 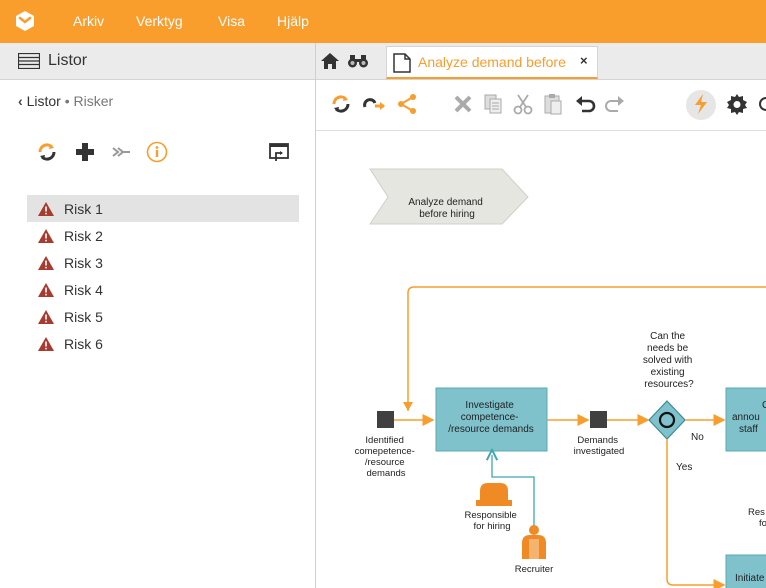 I want to click on risk-item: Risk 5, so click(x=163, y=316).